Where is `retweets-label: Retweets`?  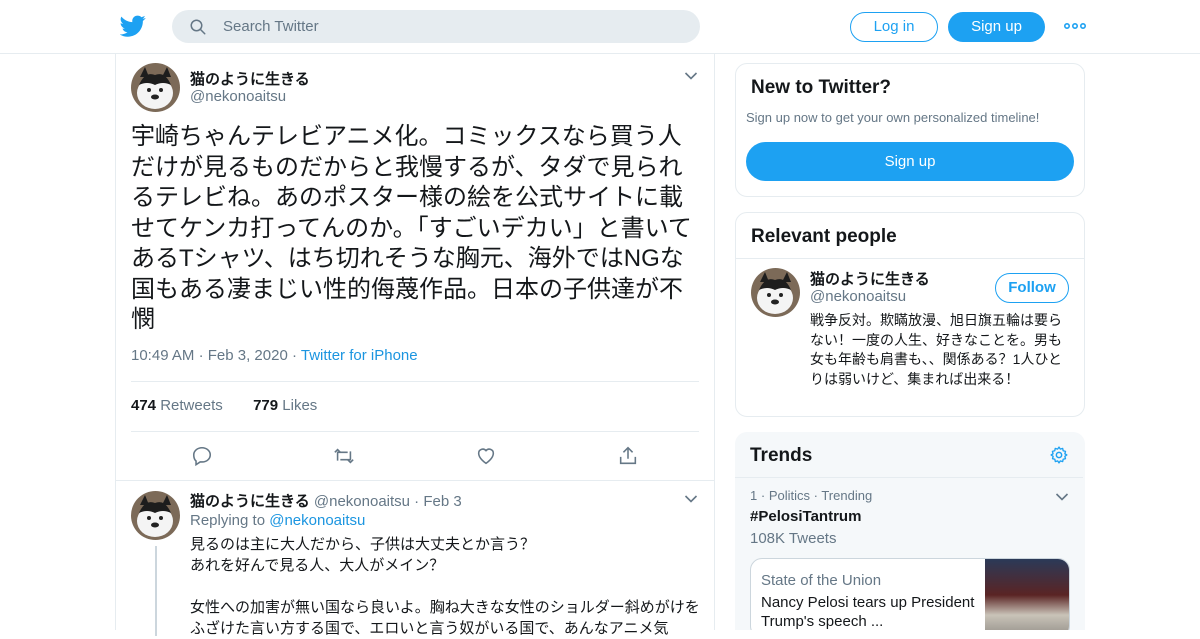 retweets-label: Retweets is located at coordinates (191, 405).